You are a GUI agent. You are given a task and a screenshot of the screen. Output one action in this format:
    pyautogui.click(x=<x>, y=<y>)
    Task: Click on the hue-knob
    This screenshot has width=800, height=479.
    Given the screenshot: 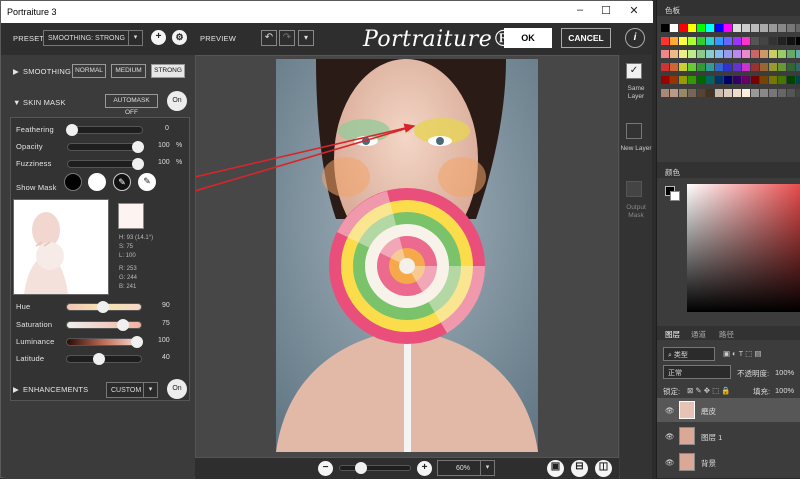 What is the action you would take?
    pyautogui.click(x=103, y=307)
    